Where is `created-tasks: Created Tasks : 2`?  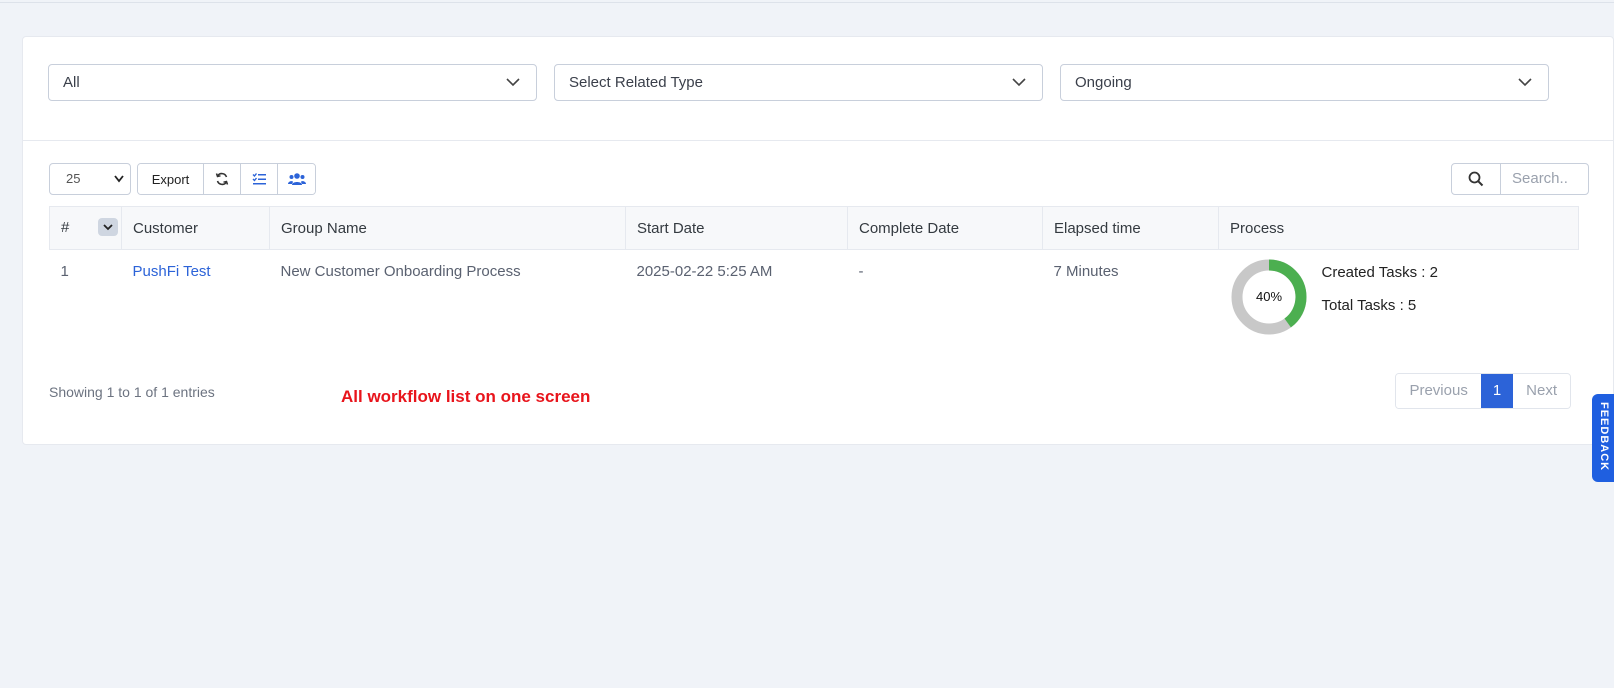
created-tasks: Created Tasks : 2 is located at coordinates (1379, 272).